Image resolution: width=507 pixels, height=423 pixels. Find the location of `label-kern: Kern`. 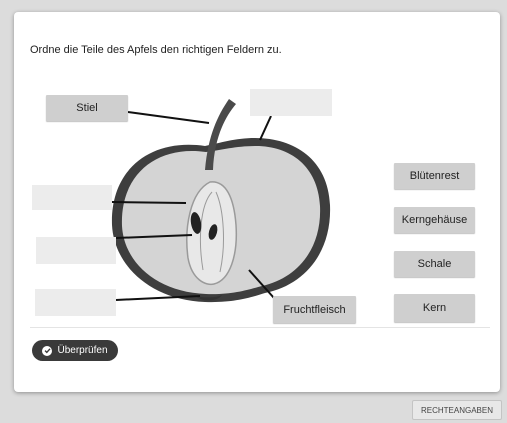

label-kern: Kern is located at coordinates (434, 308).